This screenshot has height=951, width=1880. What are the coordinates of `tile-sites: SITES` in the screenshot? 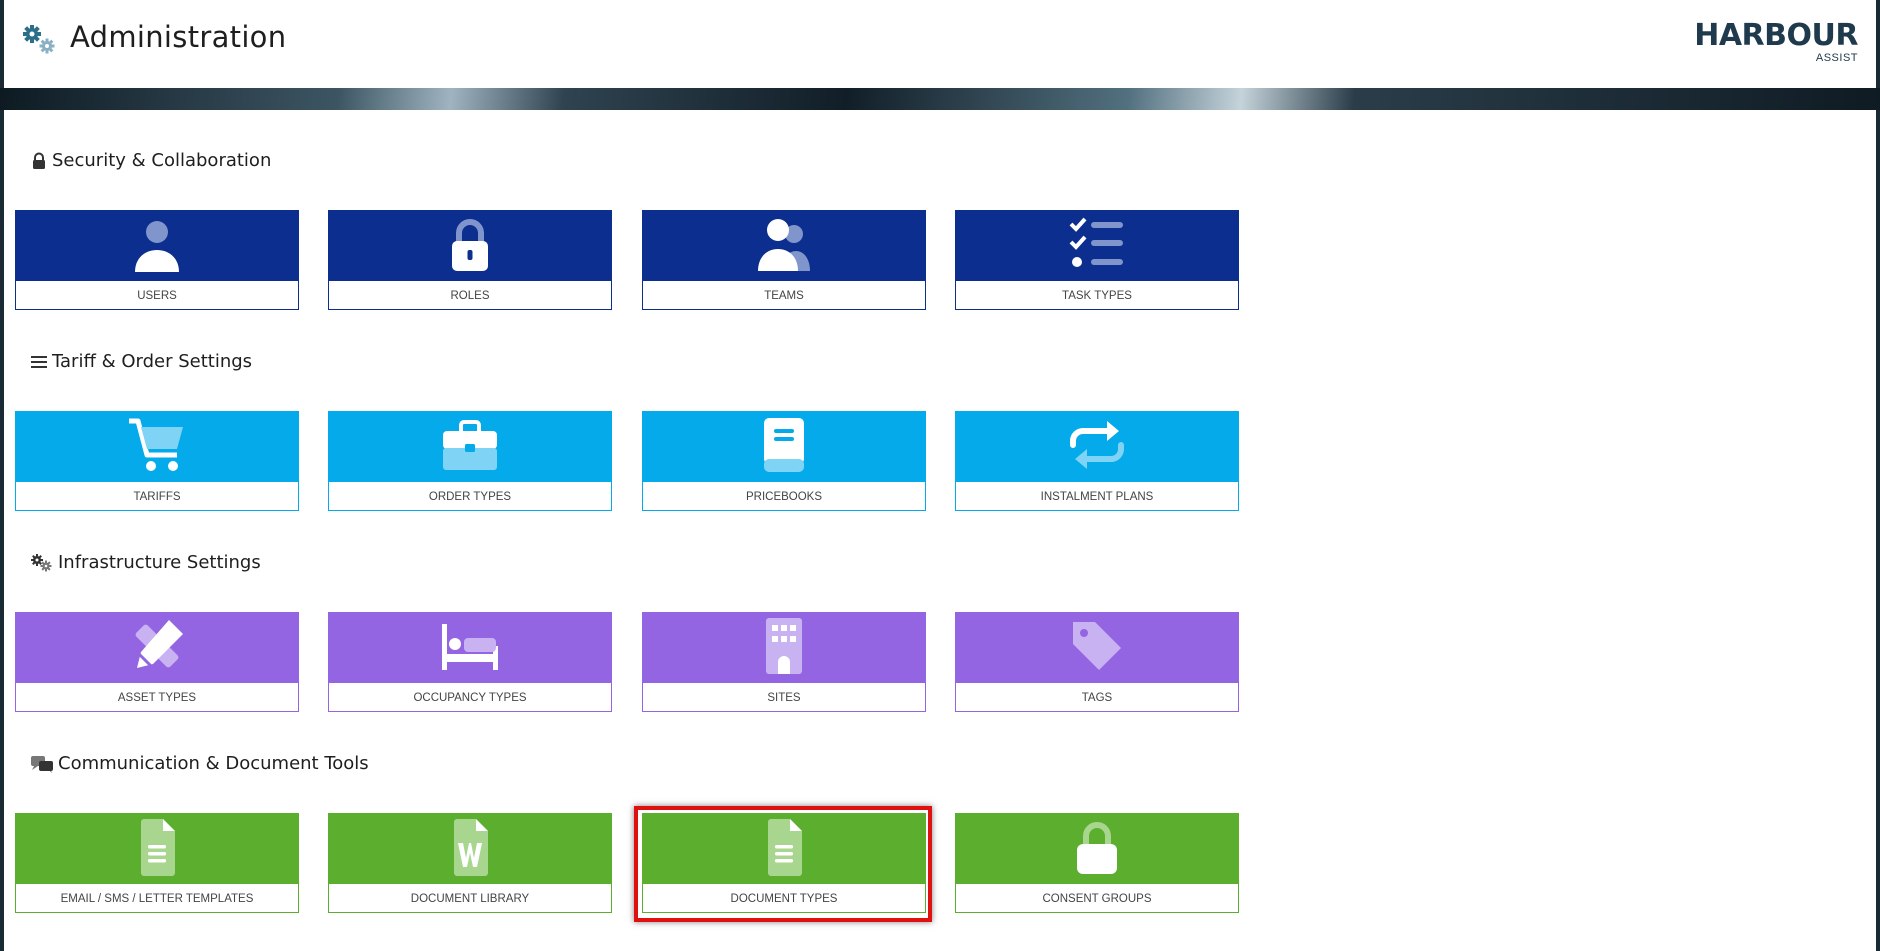 It's located at (784, 662).